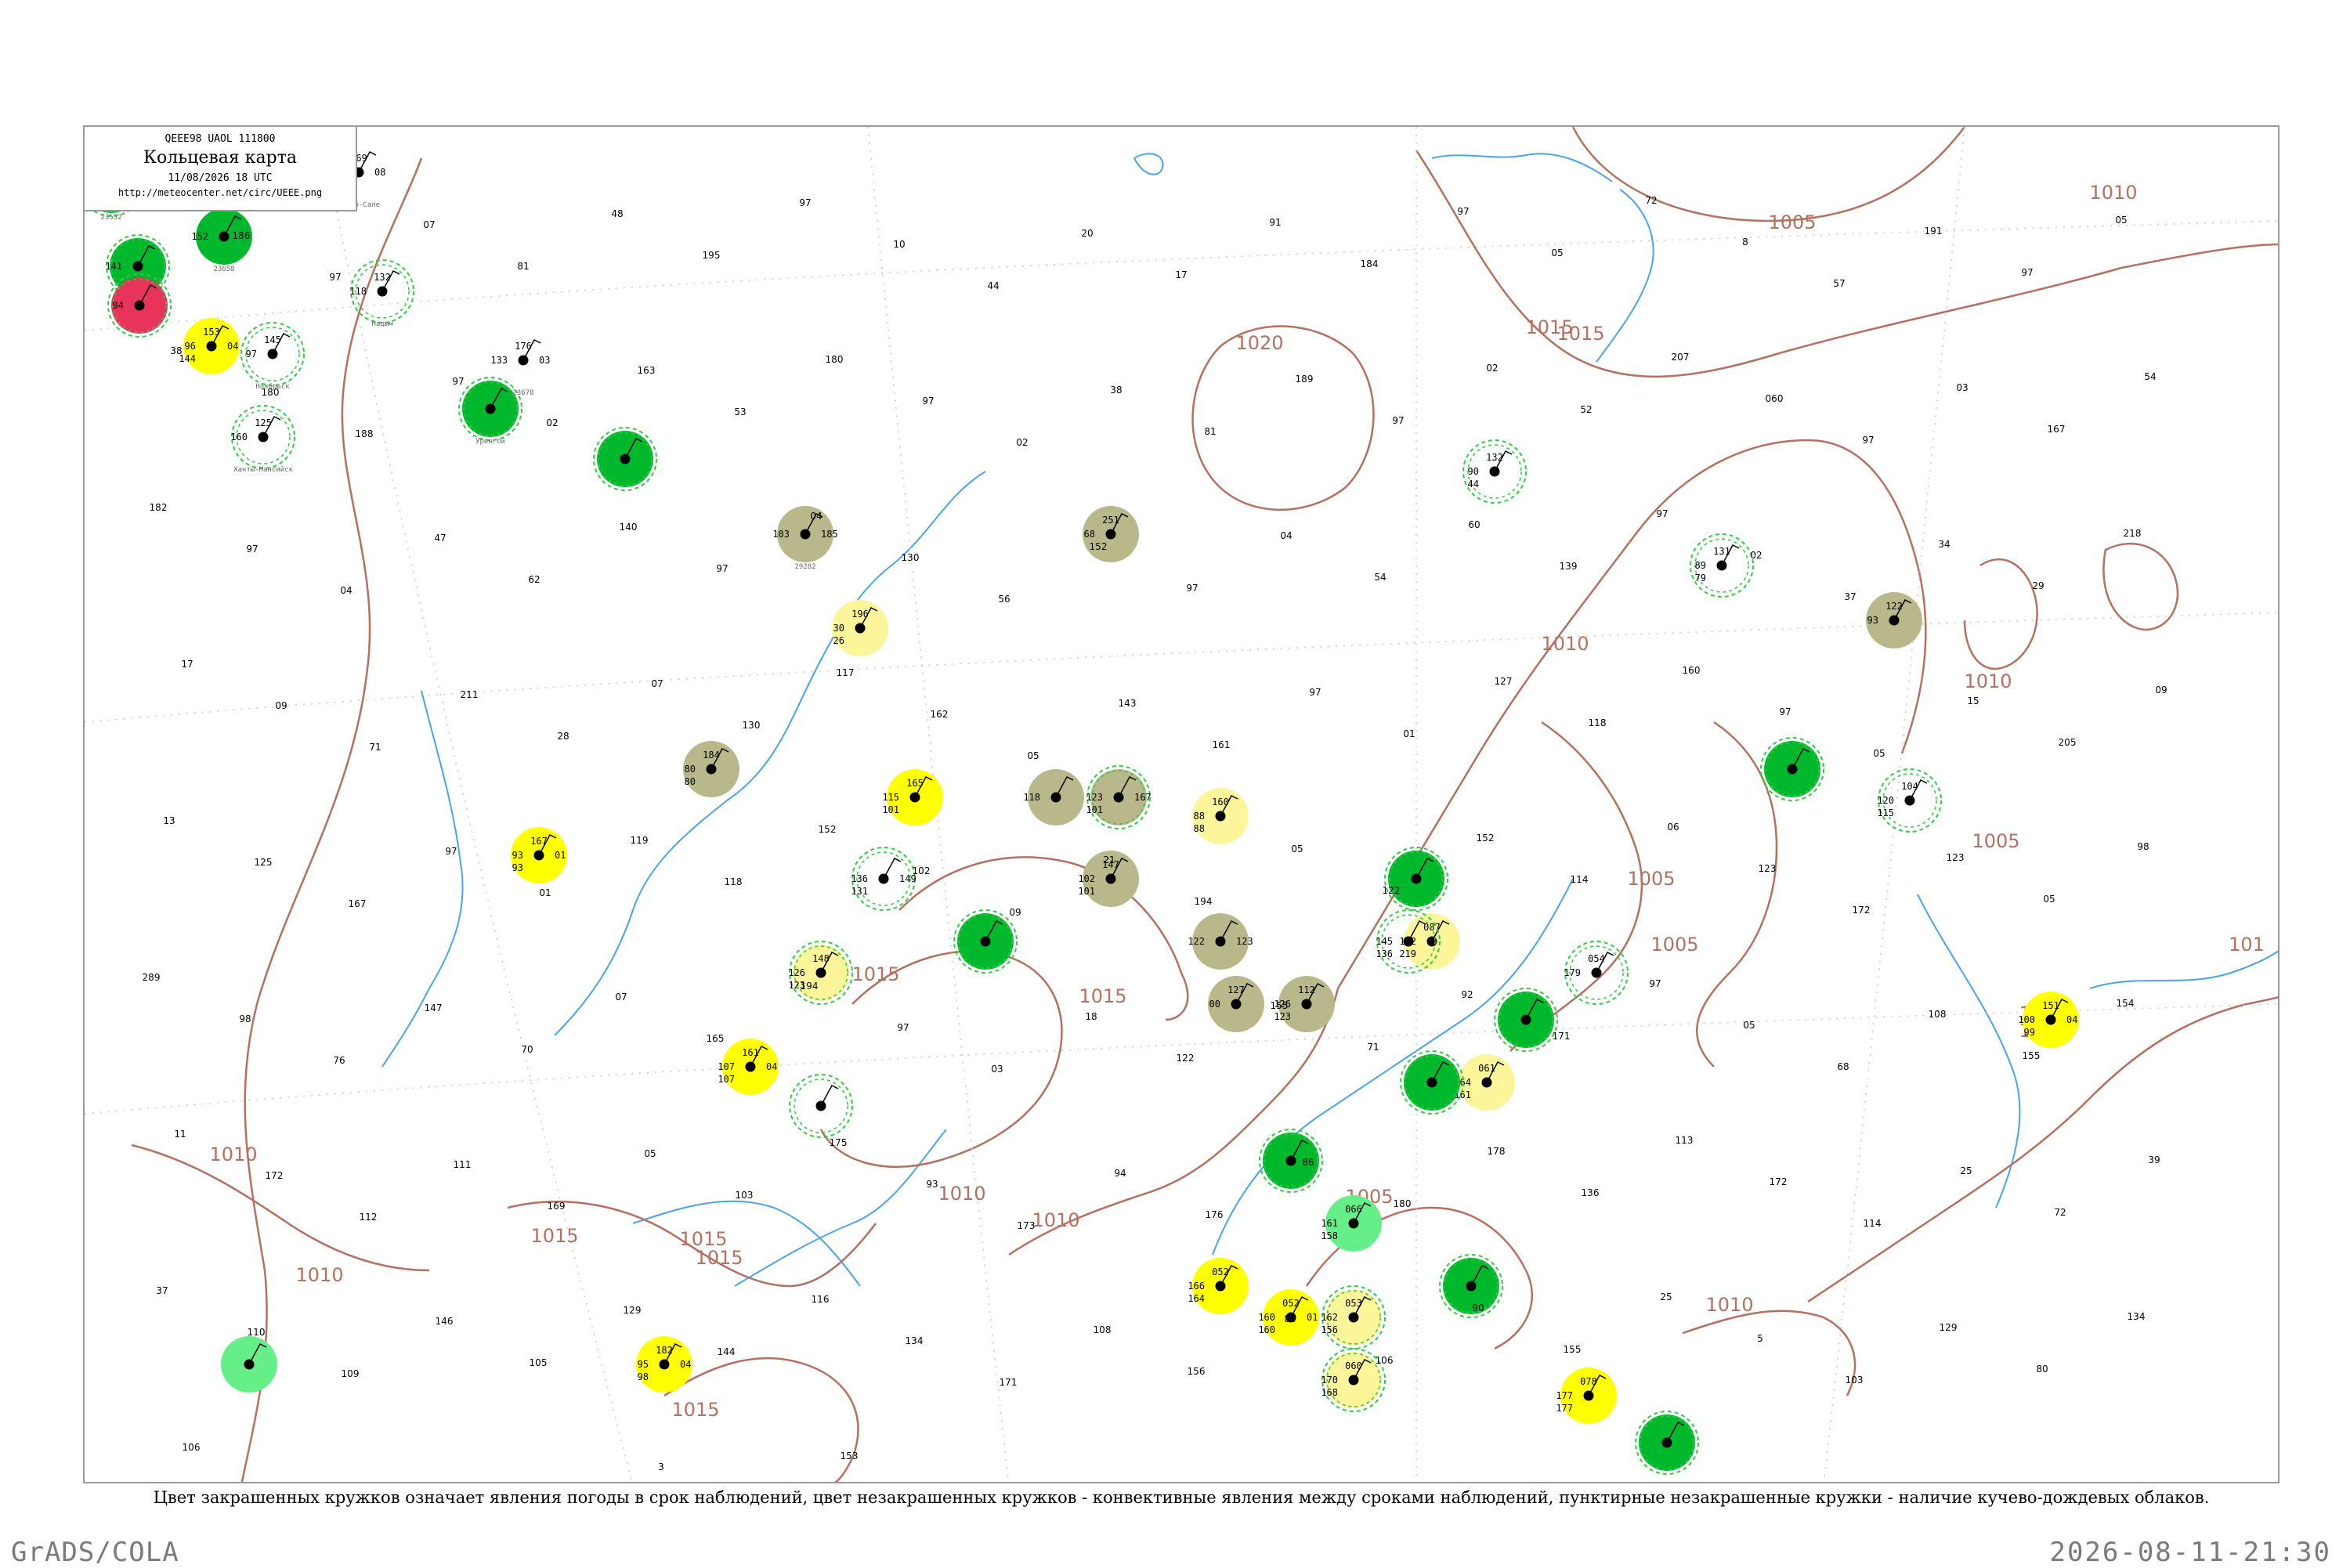 This screenshot has height=1568, width=2350. I want to click on river-ob, so click(770, 753).